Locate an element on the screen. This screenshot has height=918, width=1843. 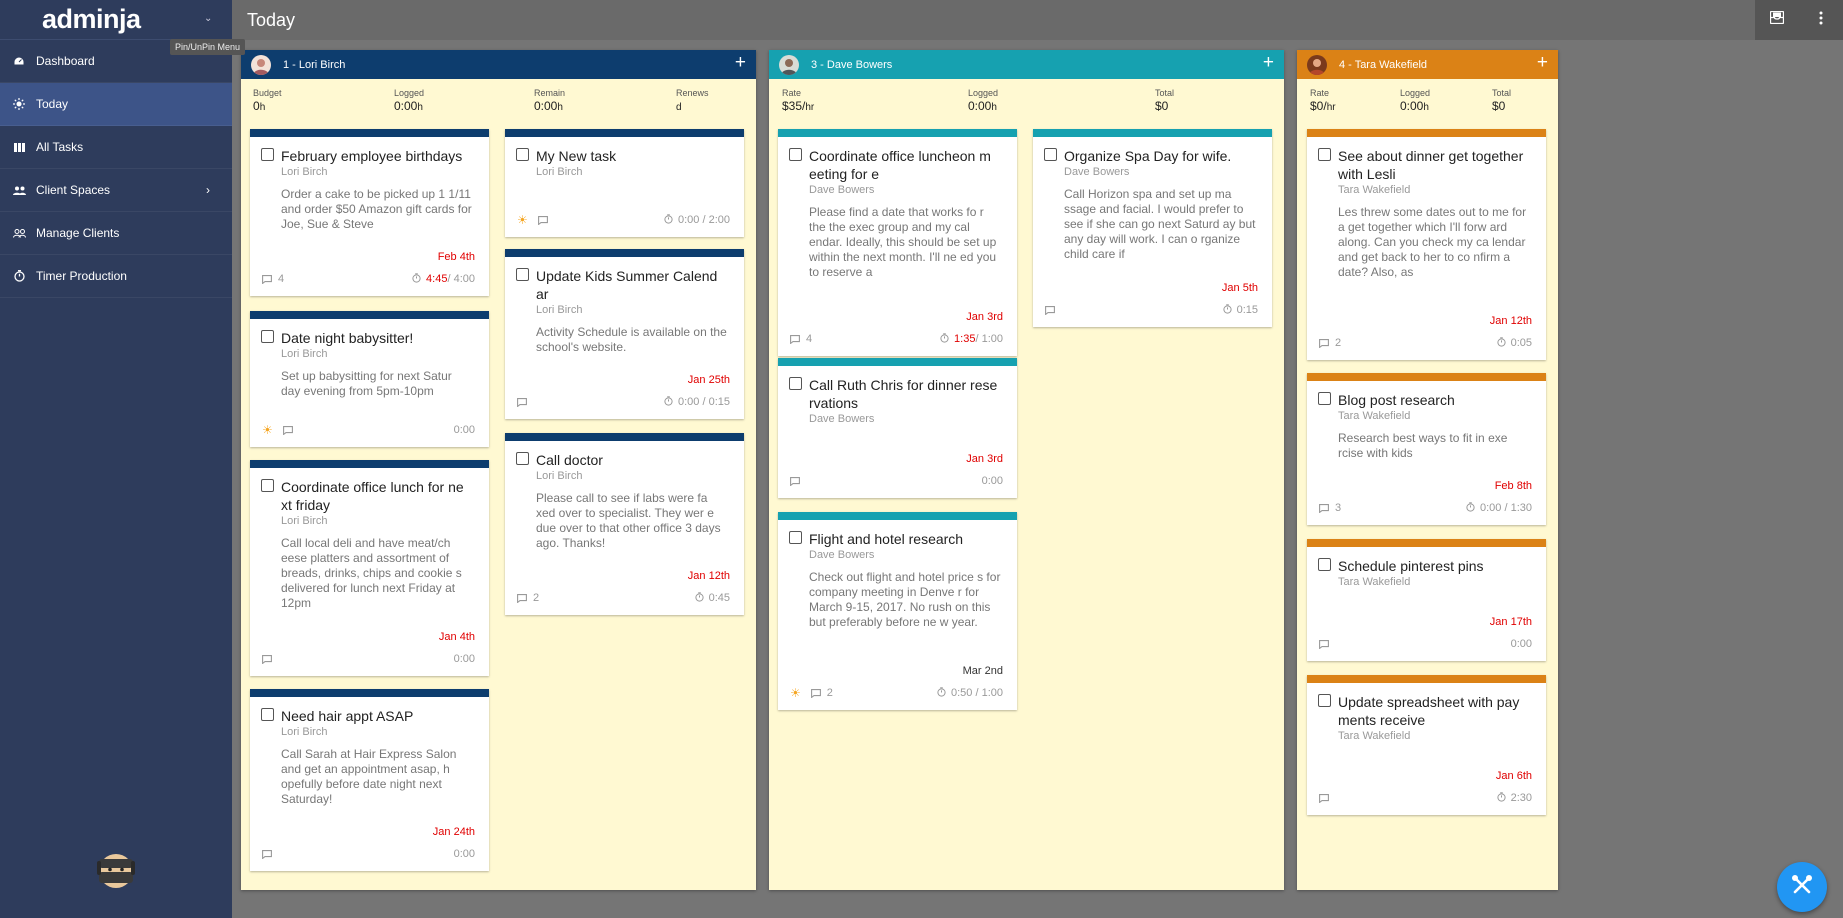
sidebar-item-manage-clients: Manage Clients is located at coordinates (116, 233).